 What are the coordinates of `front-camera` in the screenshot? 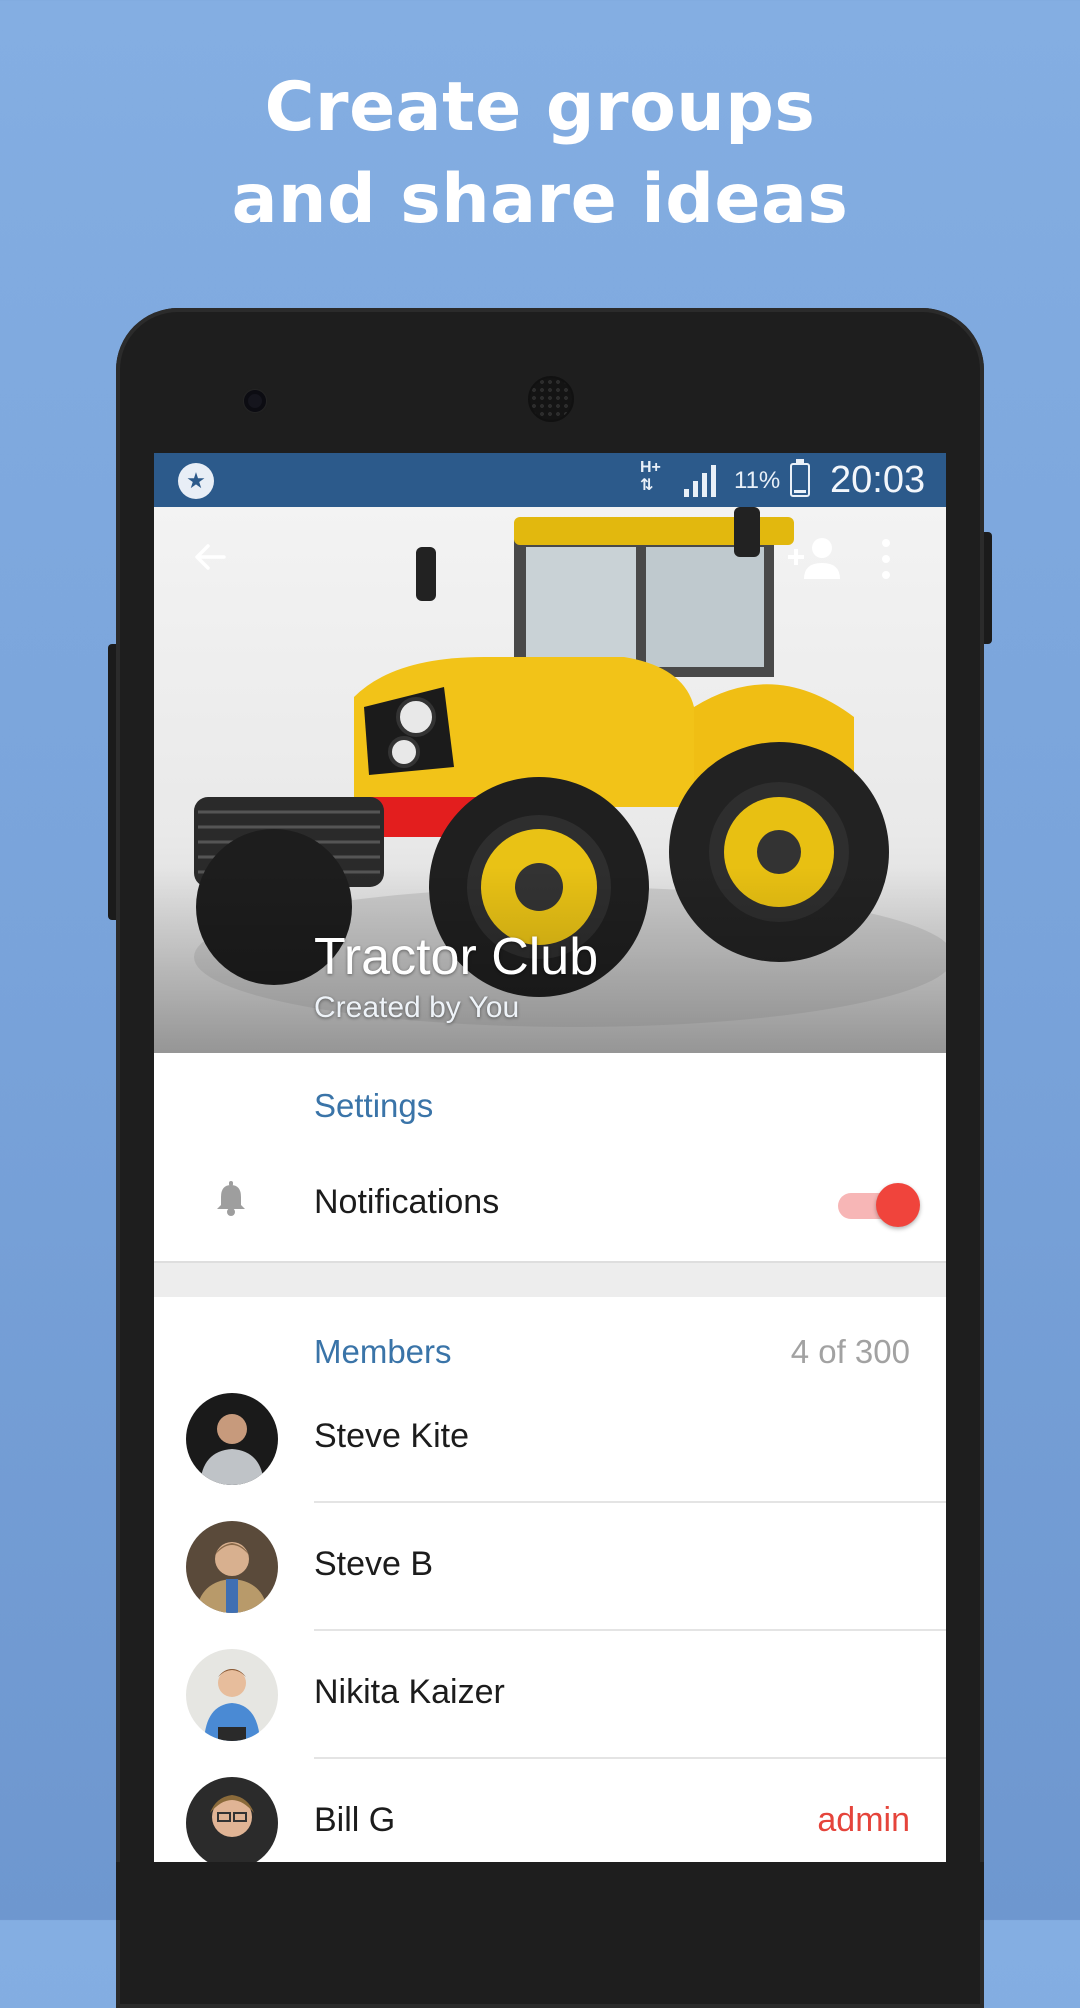 It's located at (255, 401).